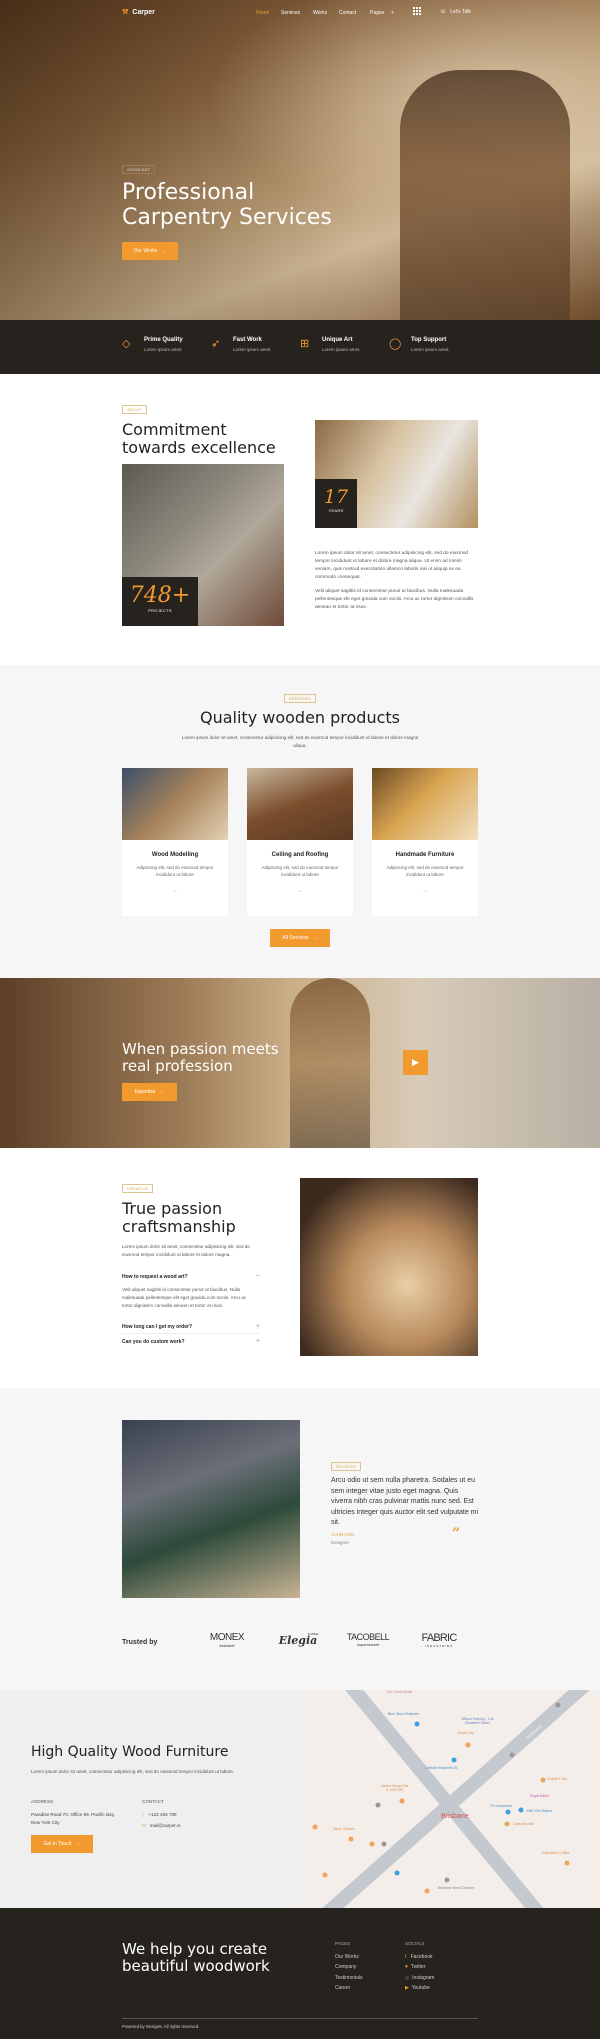  I want to click on all-services-button: All Services →, so click(300, 938).